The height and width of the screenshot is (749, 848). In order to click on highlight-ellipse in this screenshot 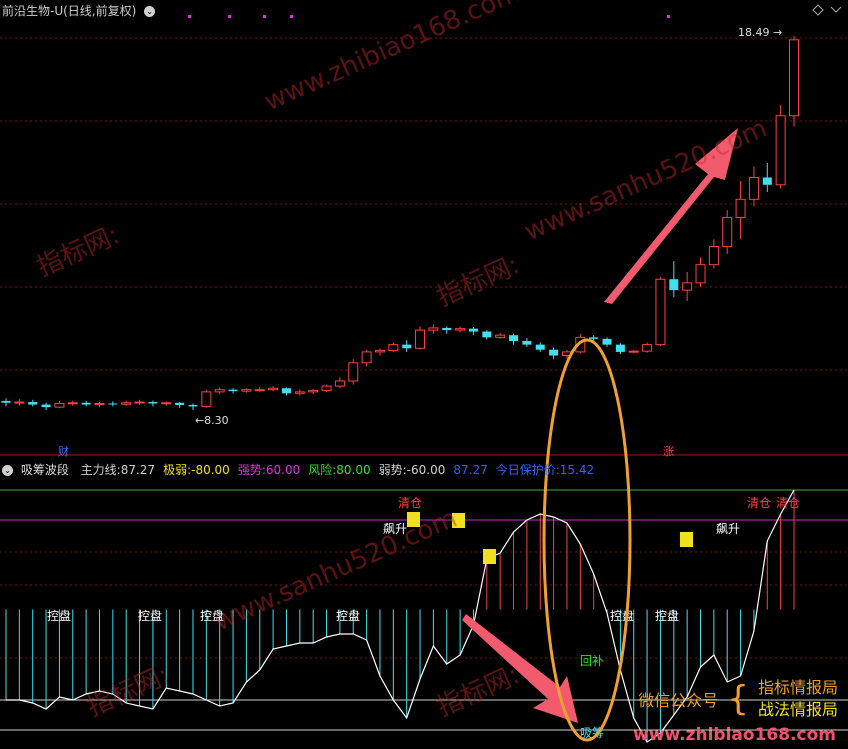, I will do `click(587, 540)`.